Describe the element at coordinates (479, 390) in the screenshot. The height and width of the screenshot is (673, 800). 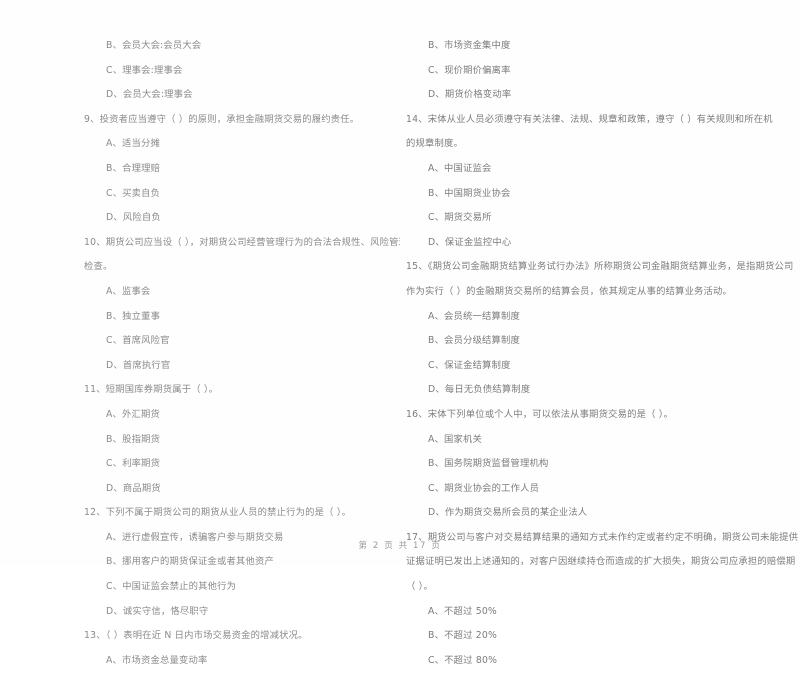
I see `answer-option: D、每日无负债结算制度` at that location.